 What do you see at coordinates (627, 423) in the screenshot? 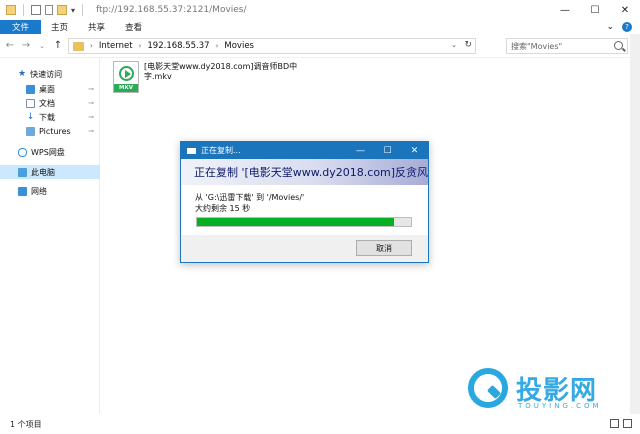
I see `large-icons-view-icon` at bounding box center [627, 423].